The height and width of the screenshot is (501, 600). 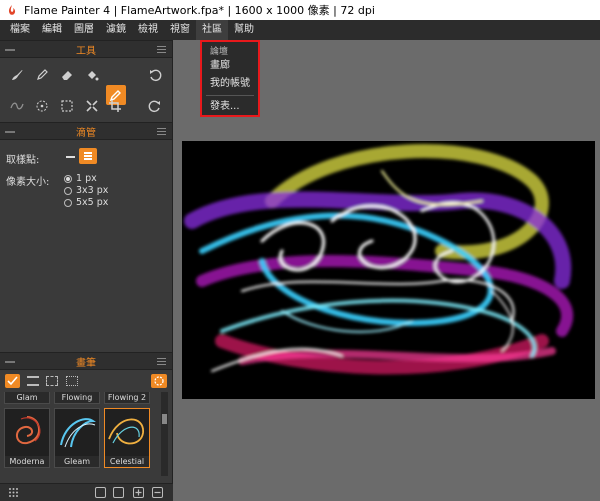 I want to click on brush-tool-icon, so click(x=17, y=75).